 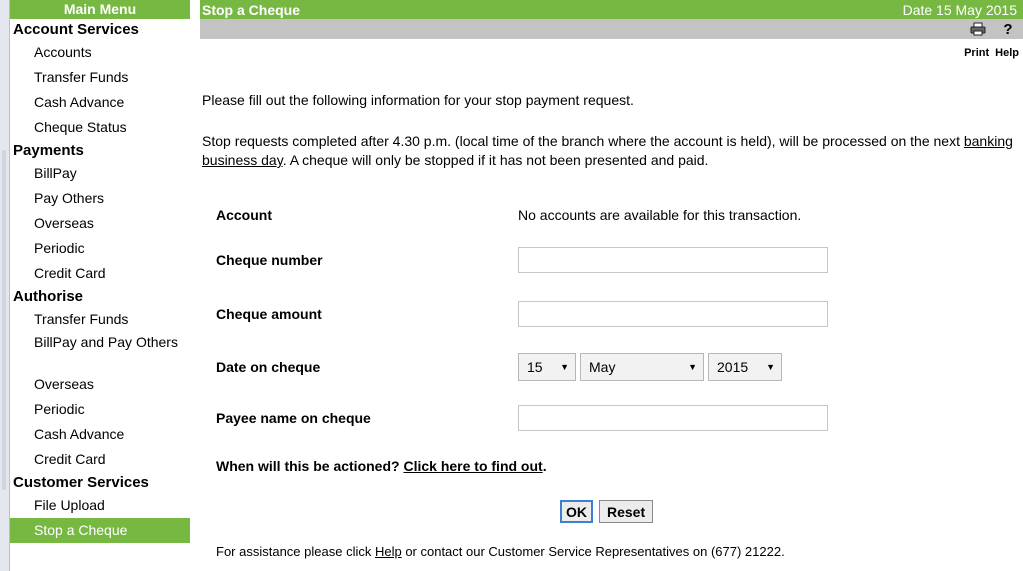 What do you see at coordinates (100, 505) in the screenshot?
I see `sidebar-item-file-upload: File Upload` at bounding box center [100, 505].